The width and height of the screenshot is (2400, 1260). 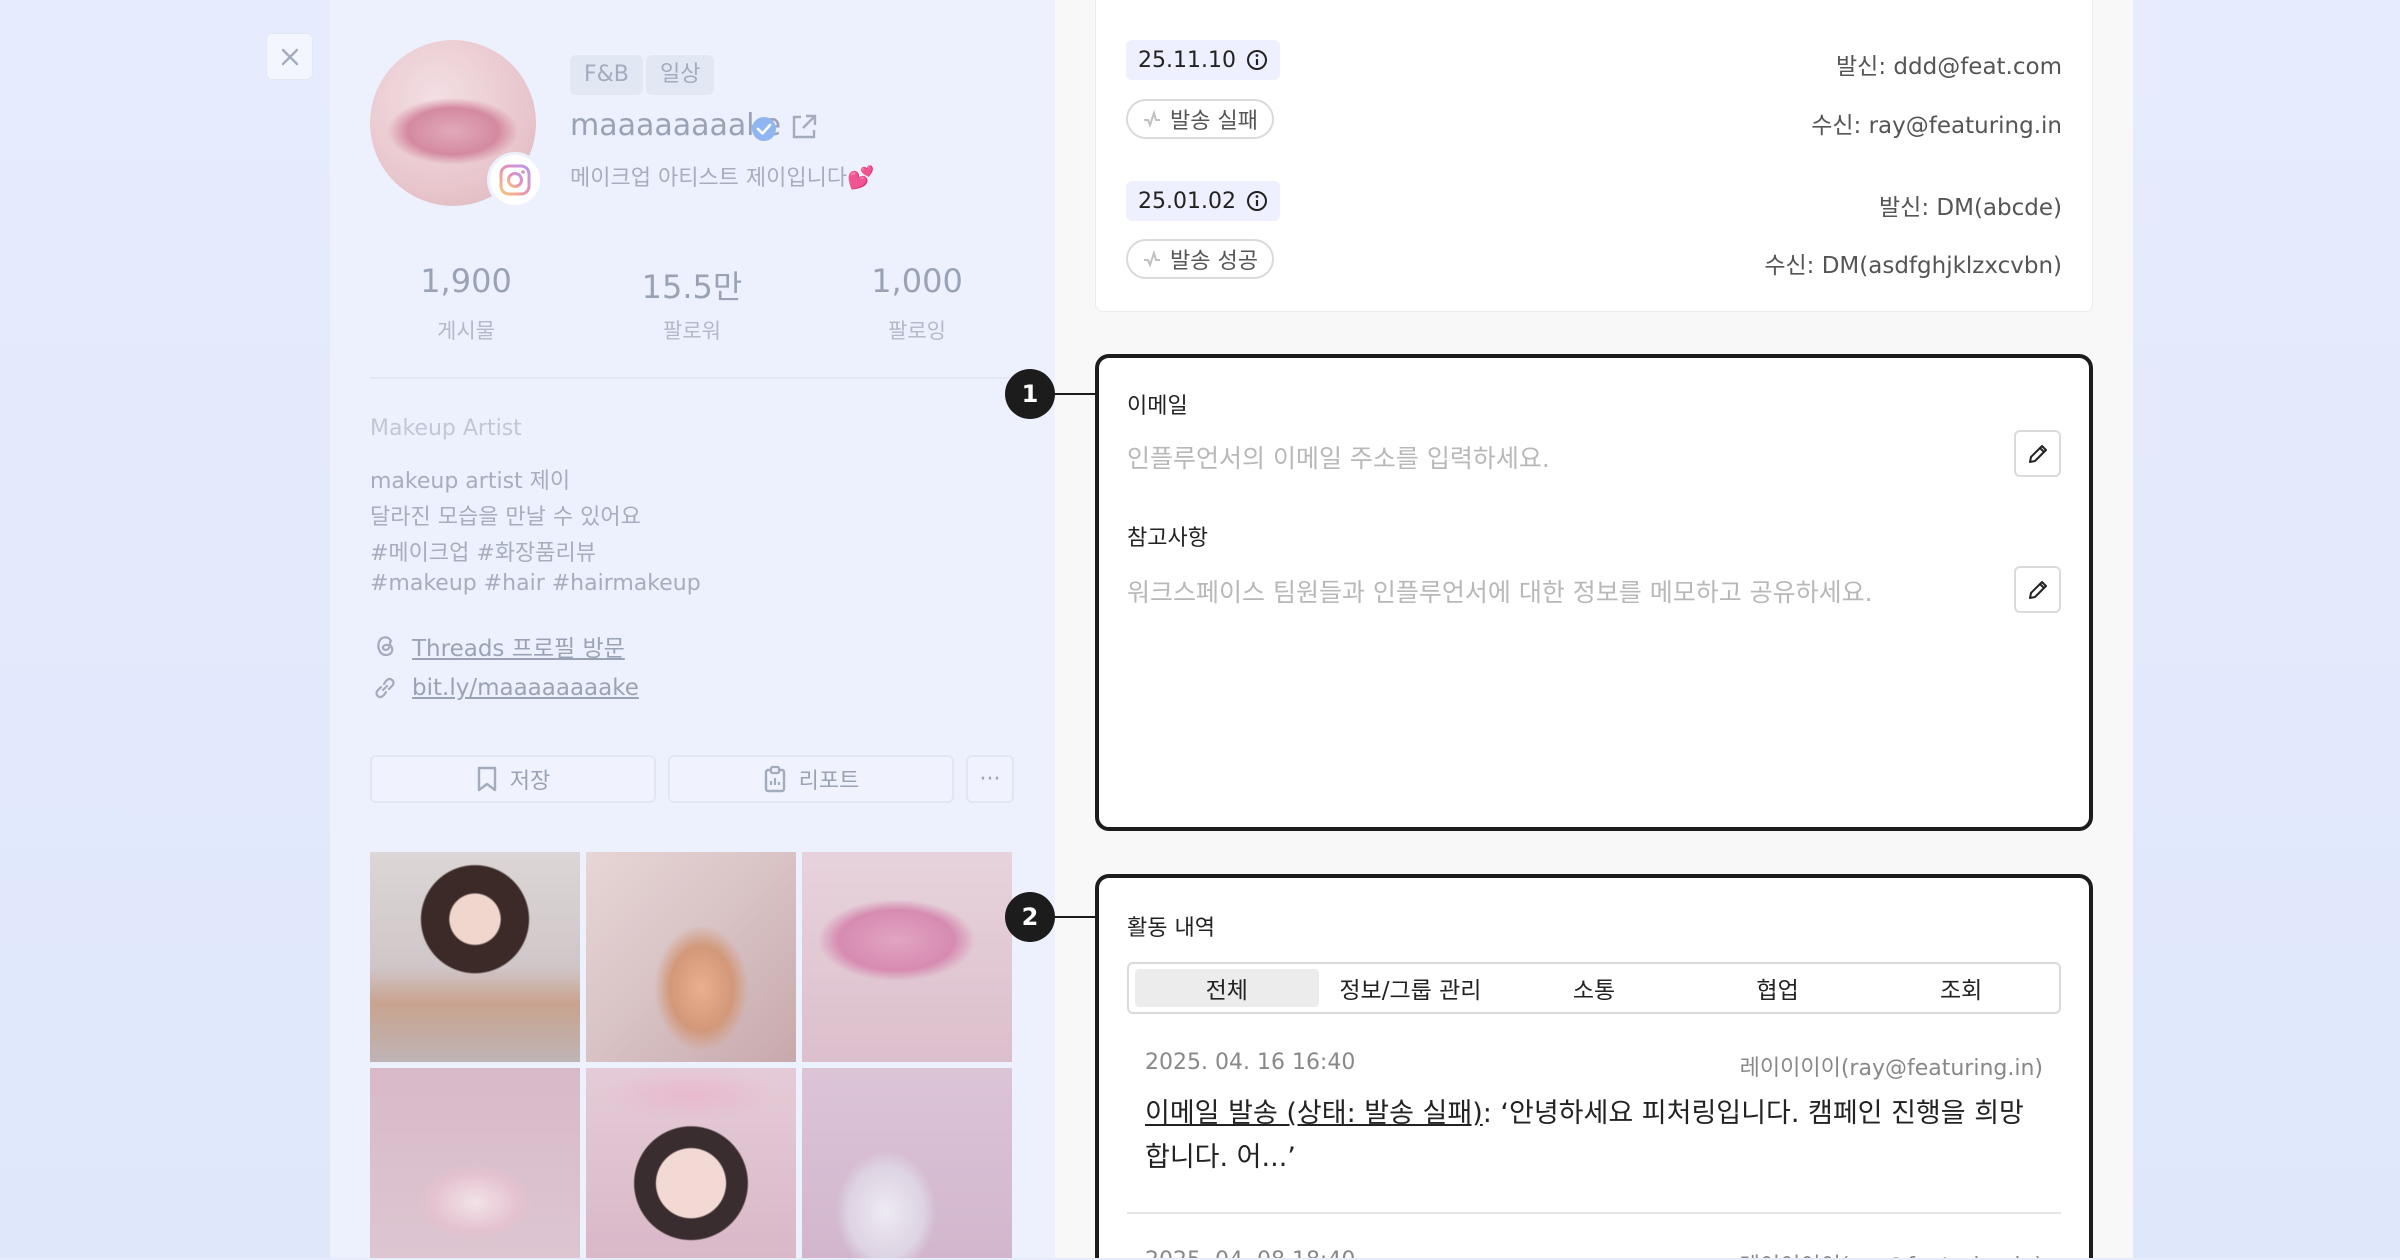 I want to click on tab-views: 조회, so click(x=1961, y=988).